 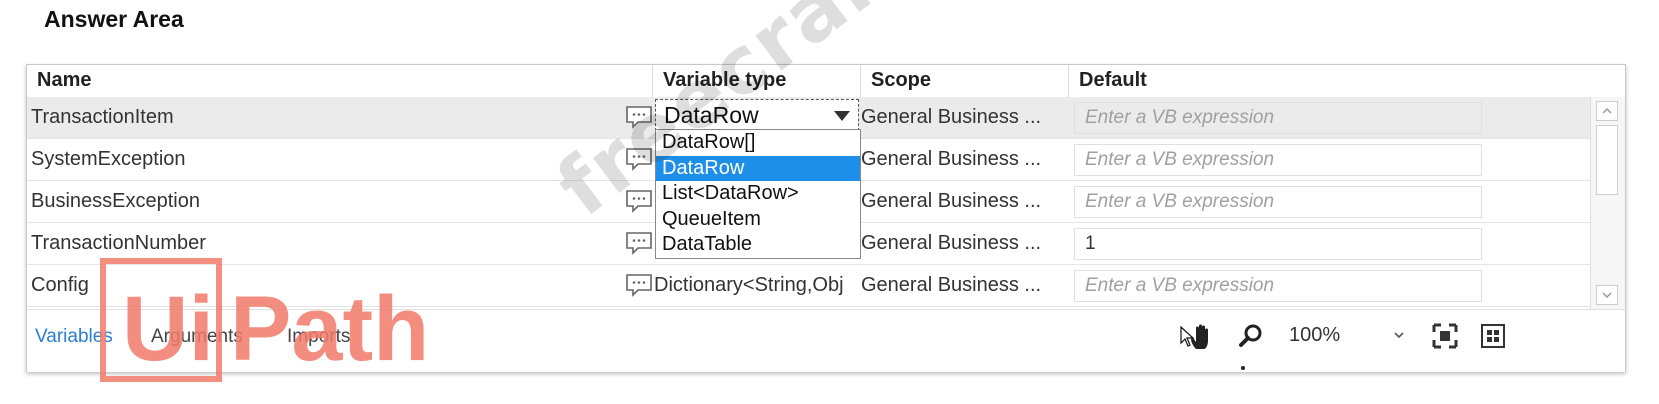 I want to click on zoom-level: 100%, so click(x=1314, y=335).